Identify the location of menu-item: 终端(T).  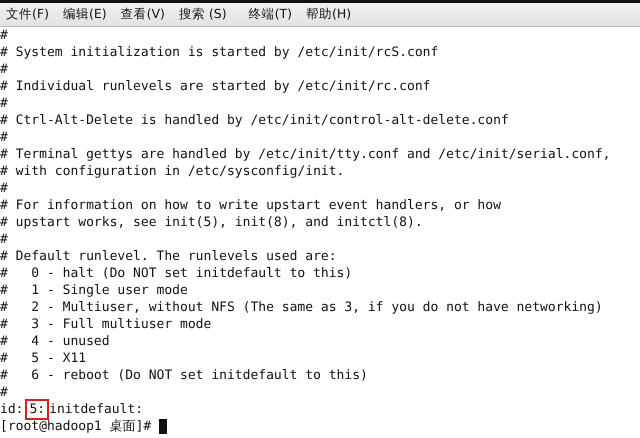
(275, 14).